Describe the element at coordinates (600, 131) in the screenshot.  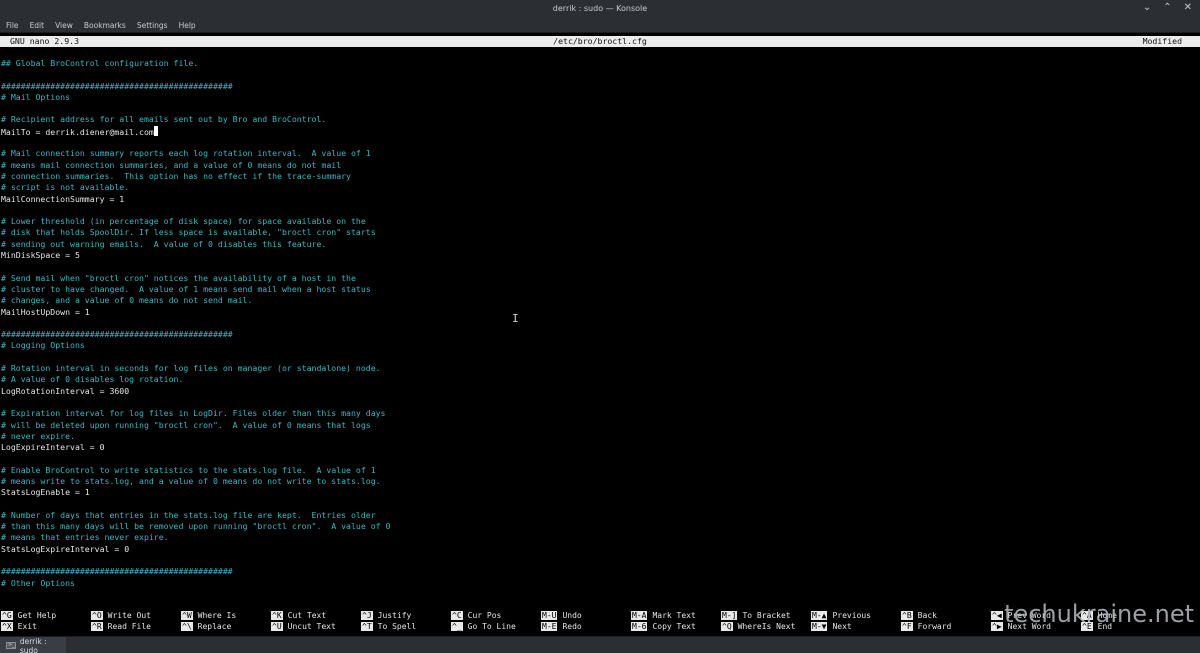
I see `config-setting-line: MailTo = derrik.diener@mail.com` at that location.